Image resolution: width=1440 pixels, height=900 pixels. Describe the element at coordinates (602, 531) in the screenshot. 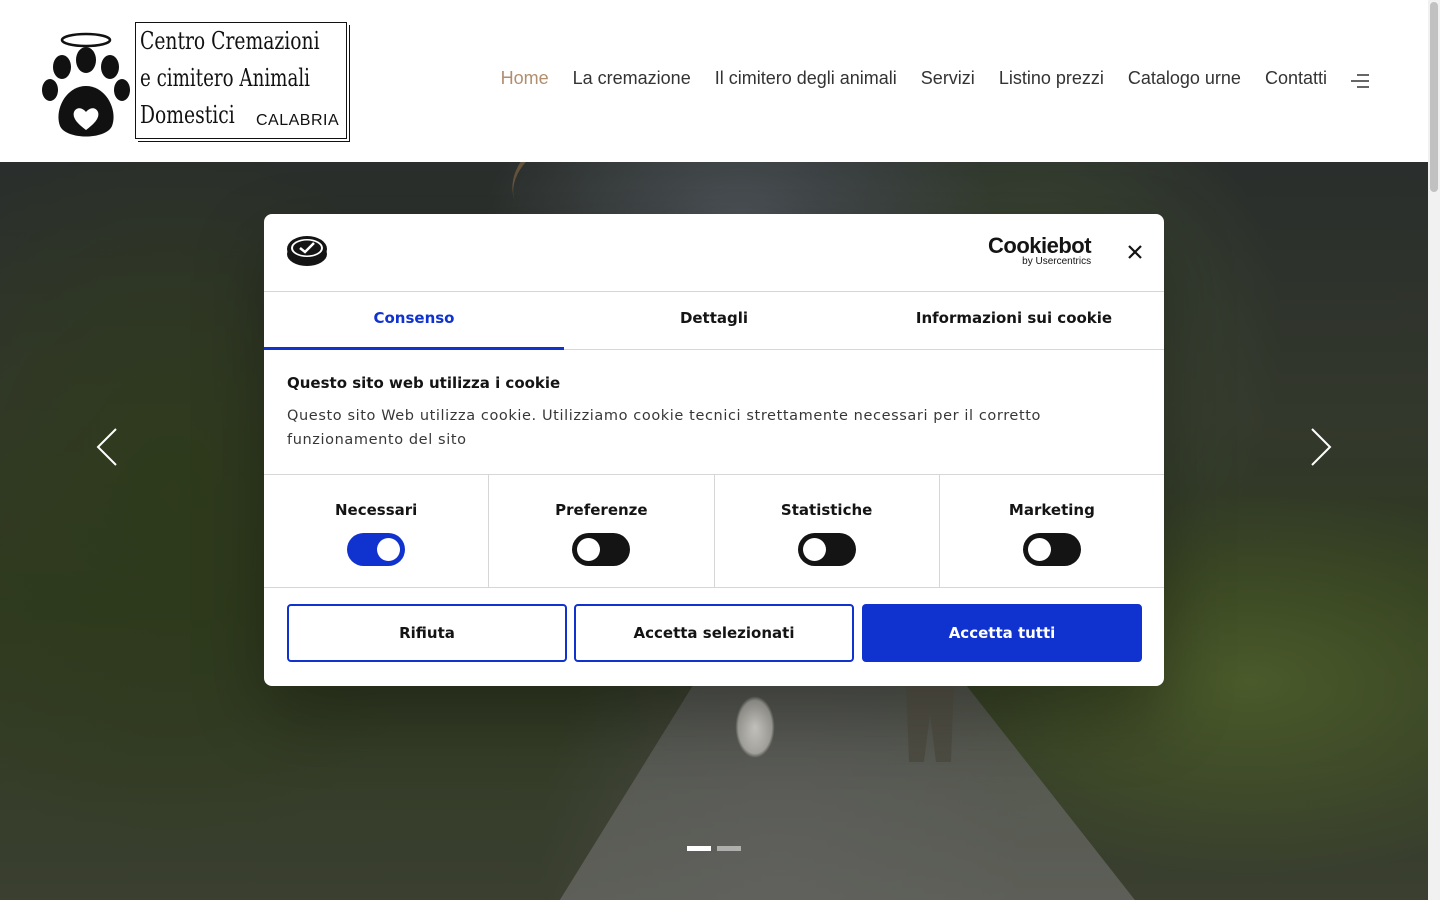

I see `toggle-preferenze-cell: Preferenze` at that location.